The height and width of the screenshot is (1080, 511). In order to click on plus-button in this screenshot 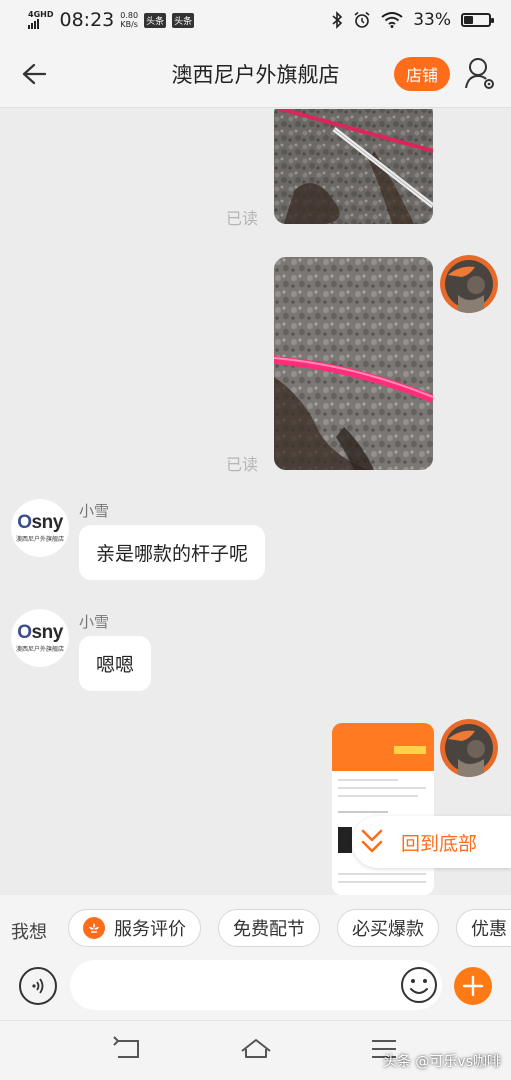, I will do `click(473, 986)`.